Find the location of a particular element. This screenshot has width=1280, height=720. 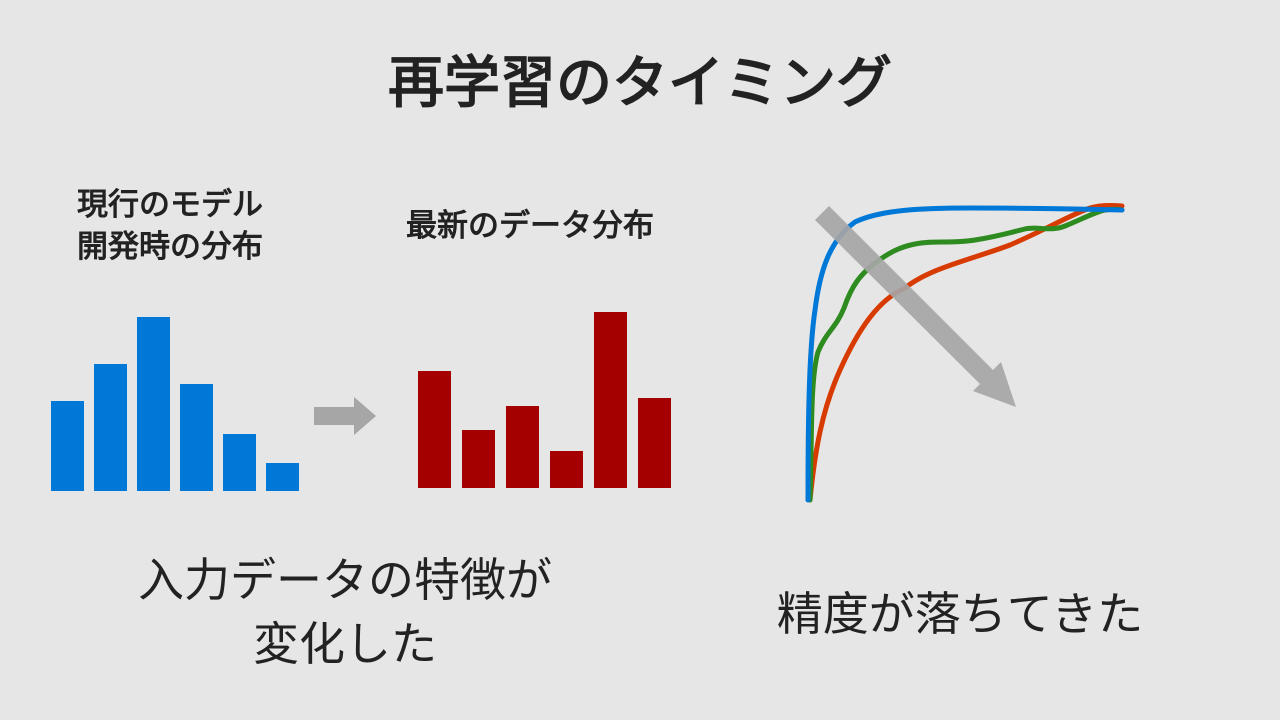

input-feature-change-caption: 入力データの特徴が 変化した is located at coordinates (345, 612).